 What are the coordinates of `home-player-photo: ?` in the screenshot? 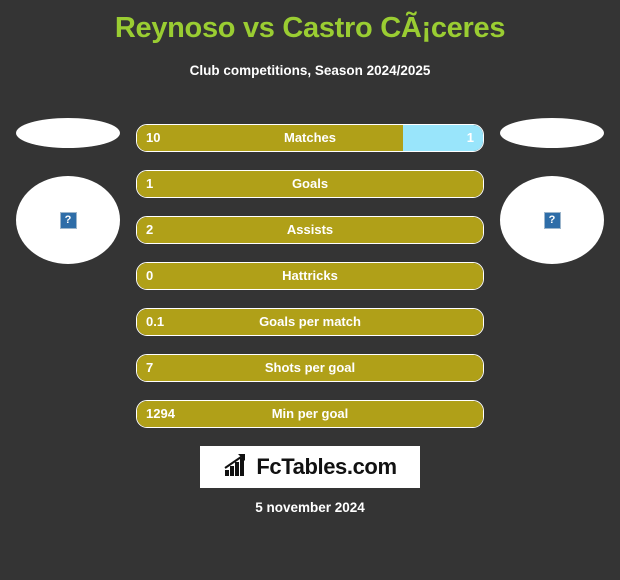 It's located at (68, 220).